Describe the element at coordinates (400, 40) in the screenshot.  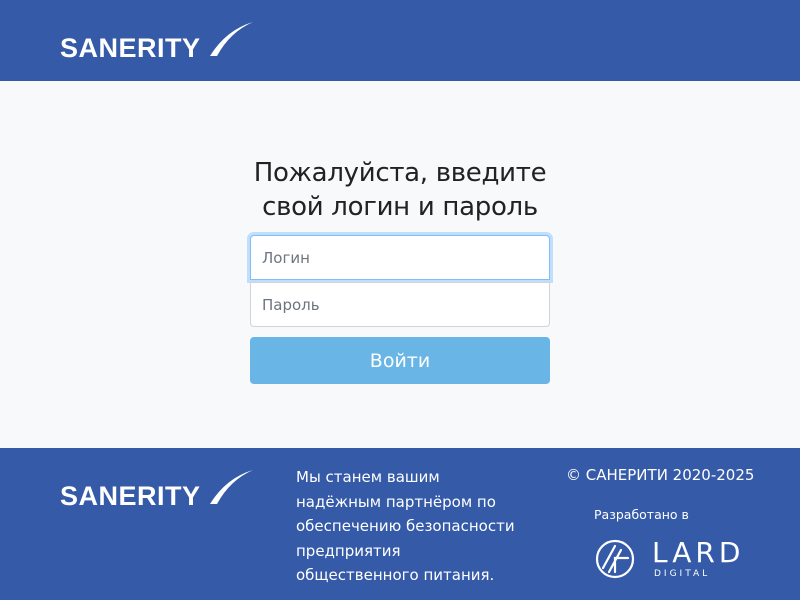
I see `site-header: SANERITY` at that location.